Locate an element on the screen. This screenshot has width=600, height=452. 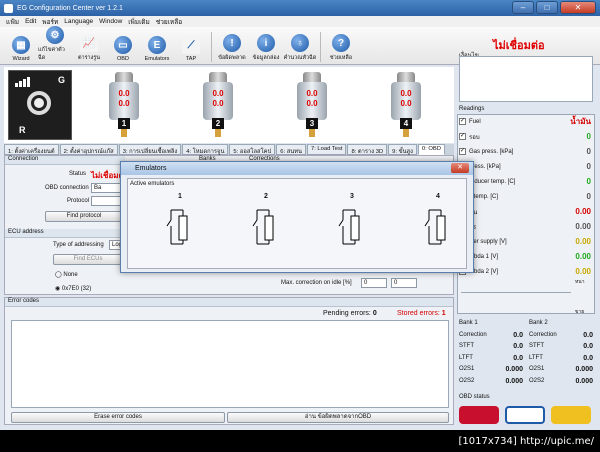
reading-row: ✓s temp. [C]0 is located at coordinates (525, 196).